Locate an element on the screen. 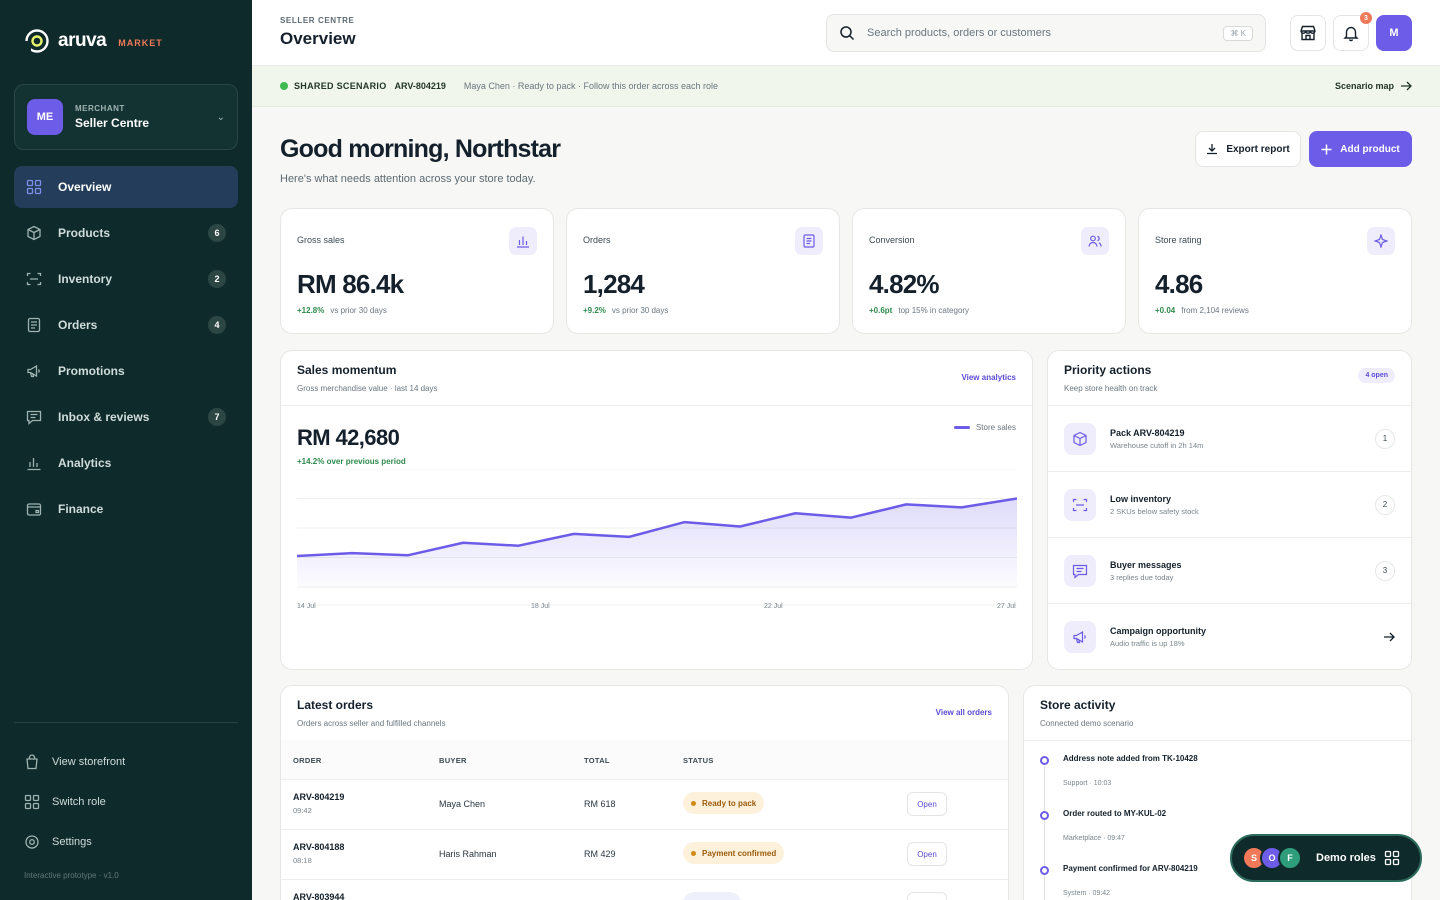 This screenshot has width=1440, height=900. table-row: ARV-803944 is located at coordinates (644, 890).